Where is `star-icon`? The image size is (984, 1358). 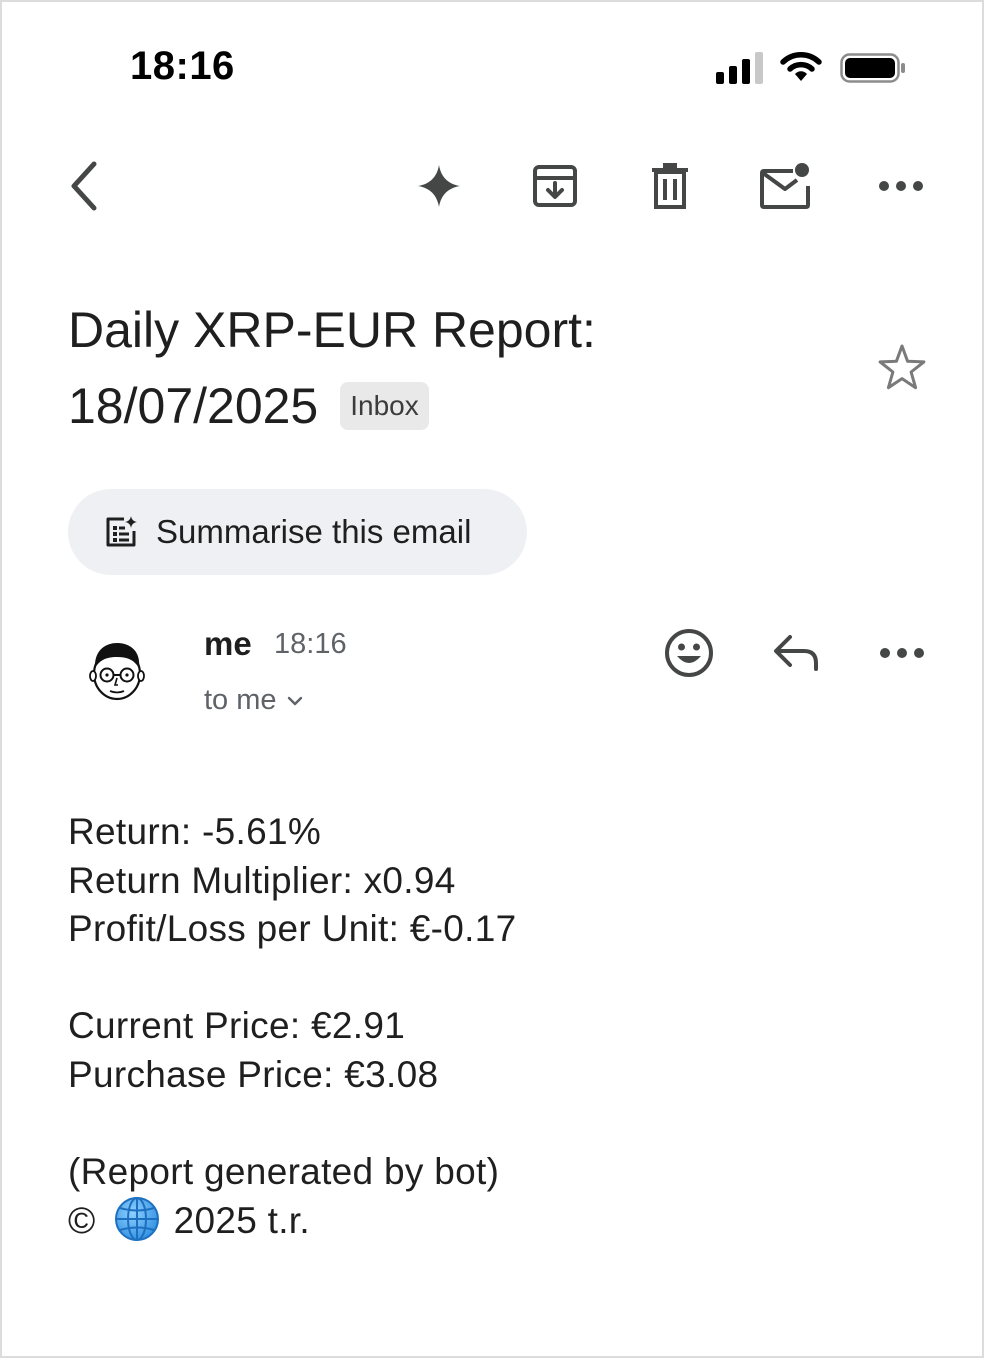
star-icon is located at coordinates (902, 368).